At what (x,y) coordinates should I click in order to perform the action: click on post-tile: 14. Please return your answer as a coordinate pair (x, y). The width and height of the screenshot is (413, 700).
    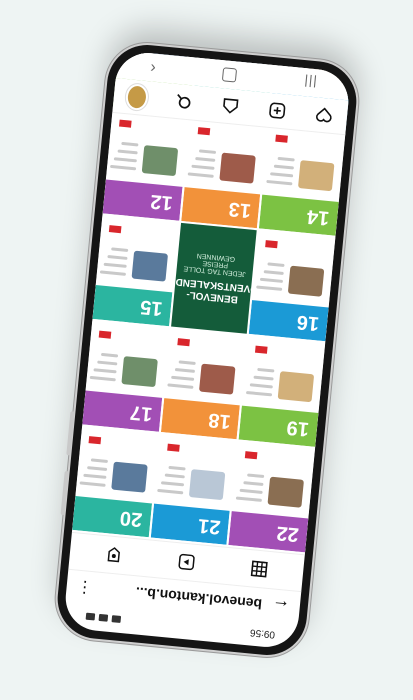
    Looking at the image, I should click on (302, 180).